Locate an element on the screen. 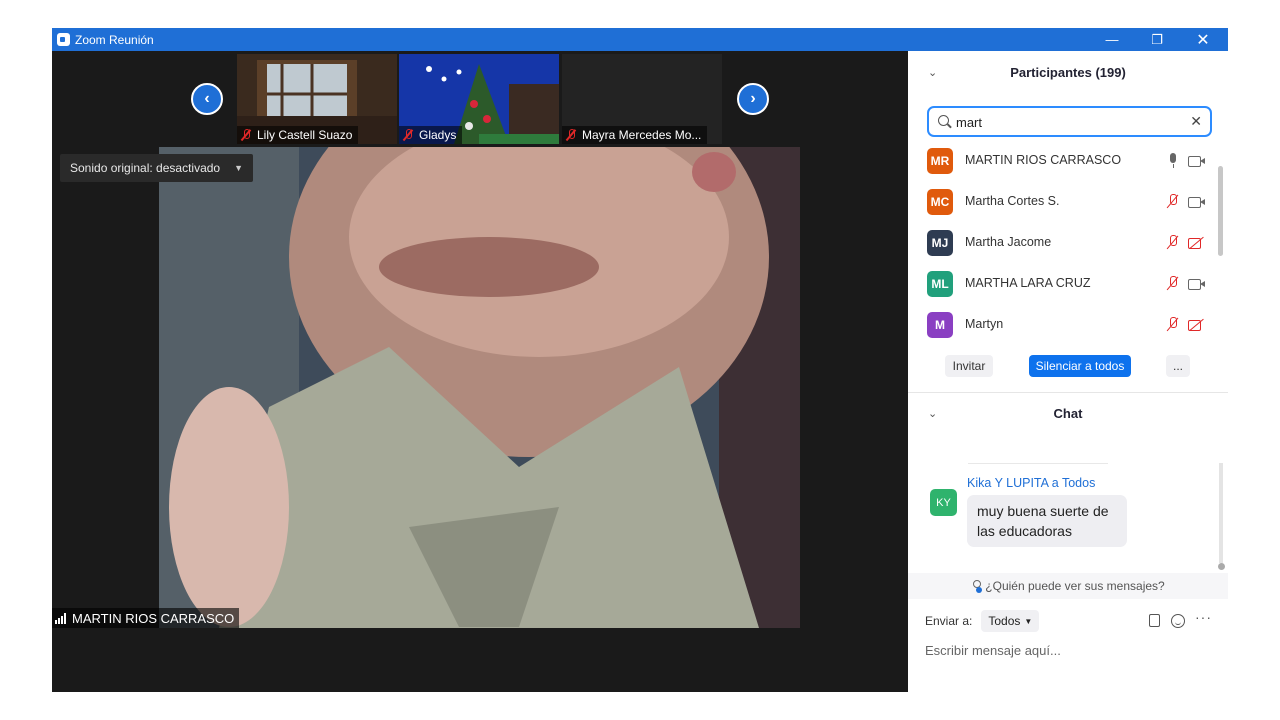 This screenshot has width=1280, height=720. mute-all-button: Silenciar a todos is located at coordinates (1080, 366).